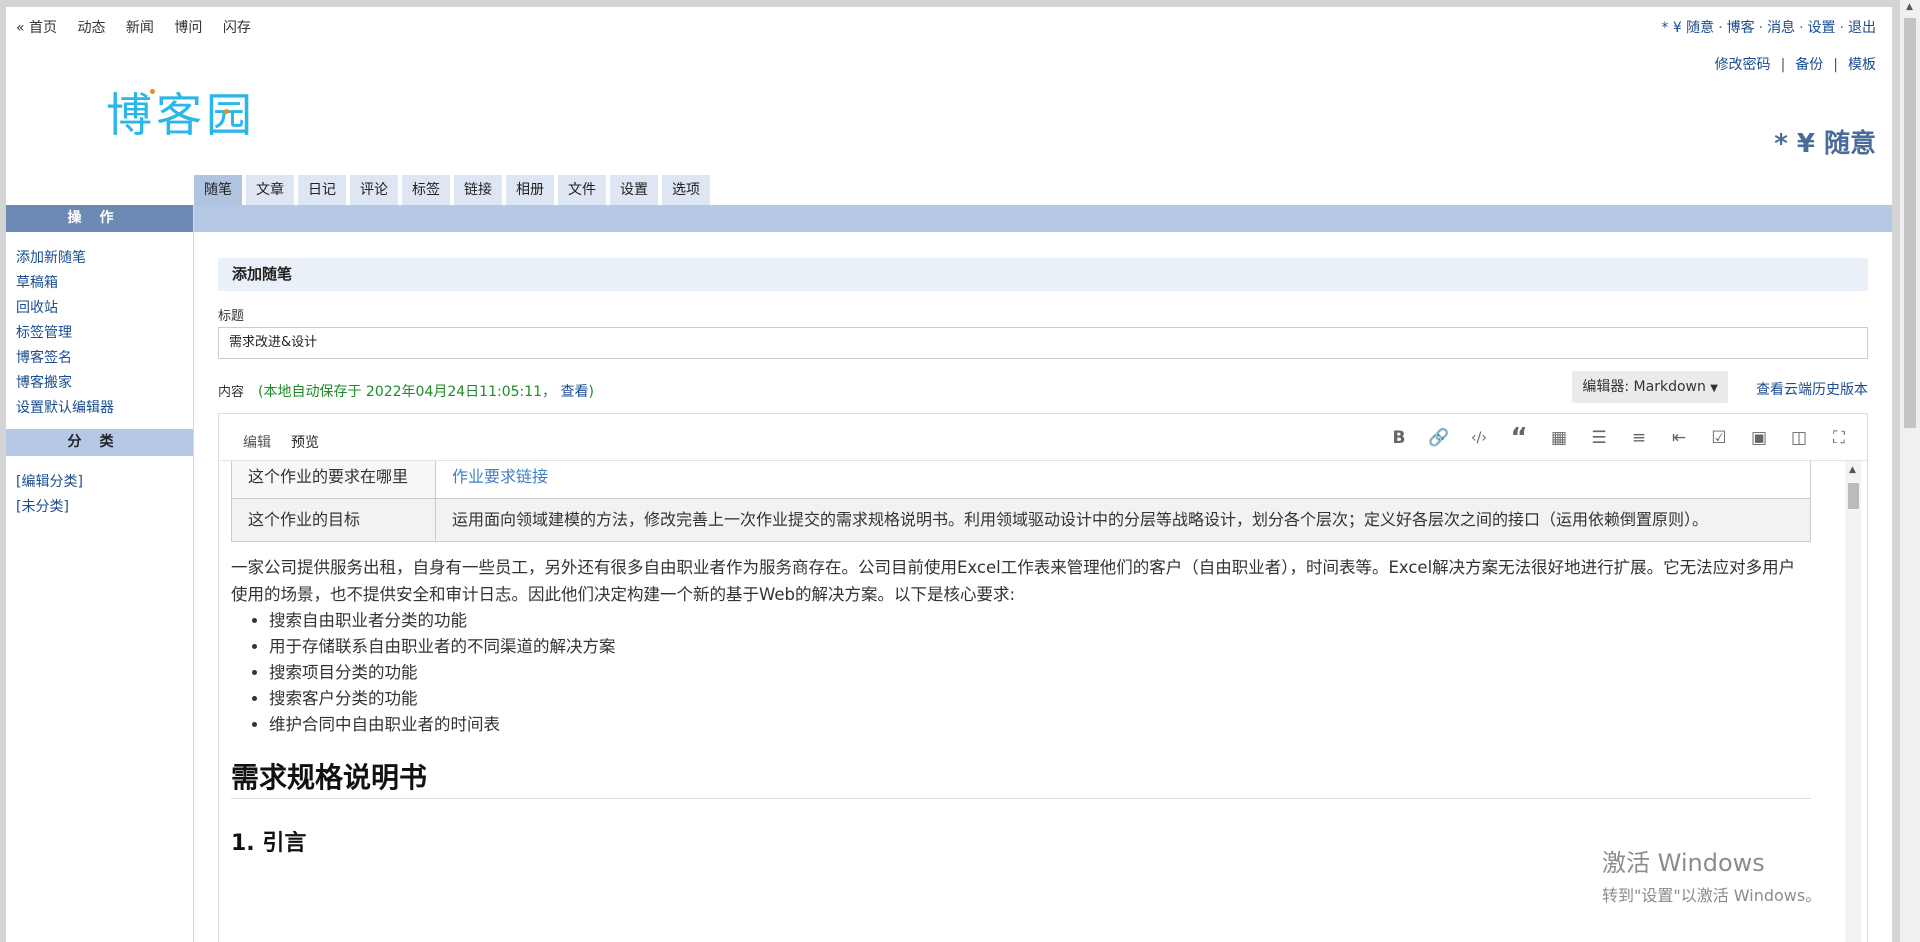 Image resolution: width=1920 pixels, height=942 pixels. Describe the element at coordinates (634, 190) in the screenshot. I see `tab-settings: 设置` at that location.